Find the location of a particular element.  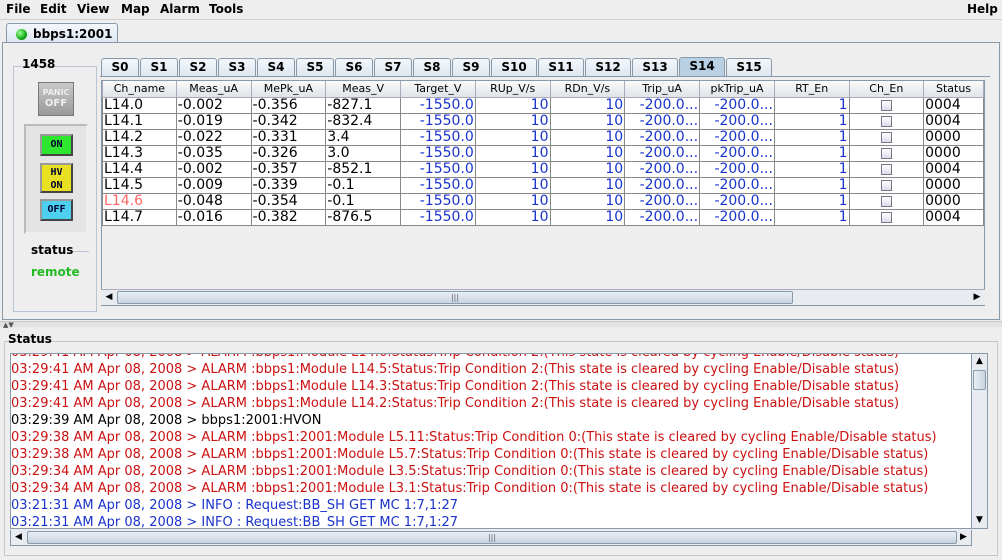

mepk-ua-cell: -0.354 is located at coordinates (288, 201).